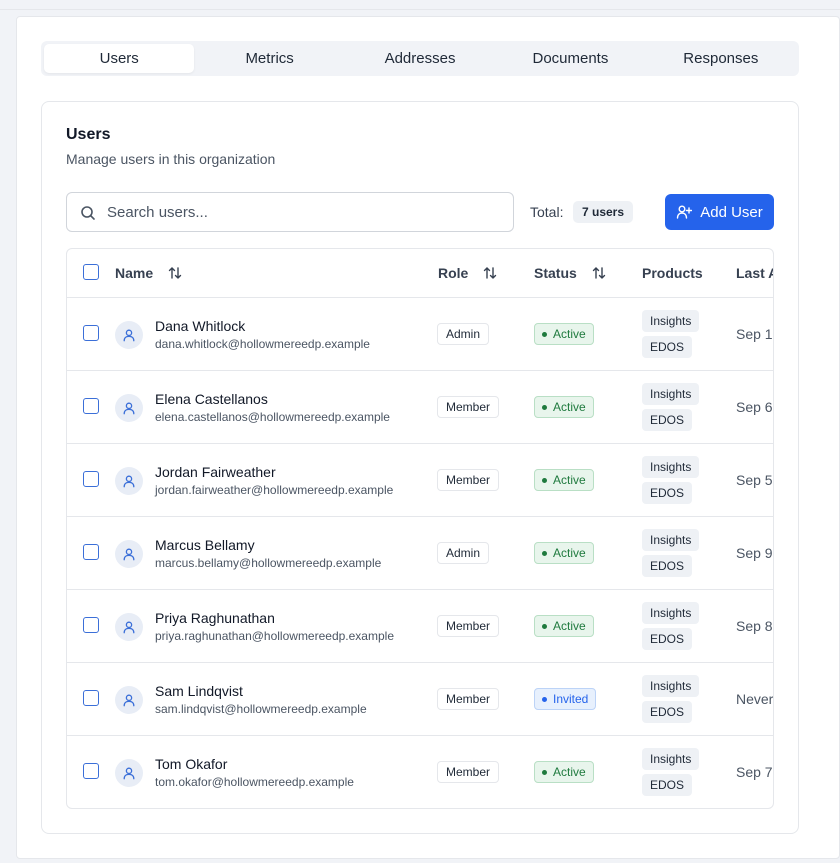  What do you see at coordinates (307, 212) in the screenshot?
I see `search-input` at bounding box center [307, 212].